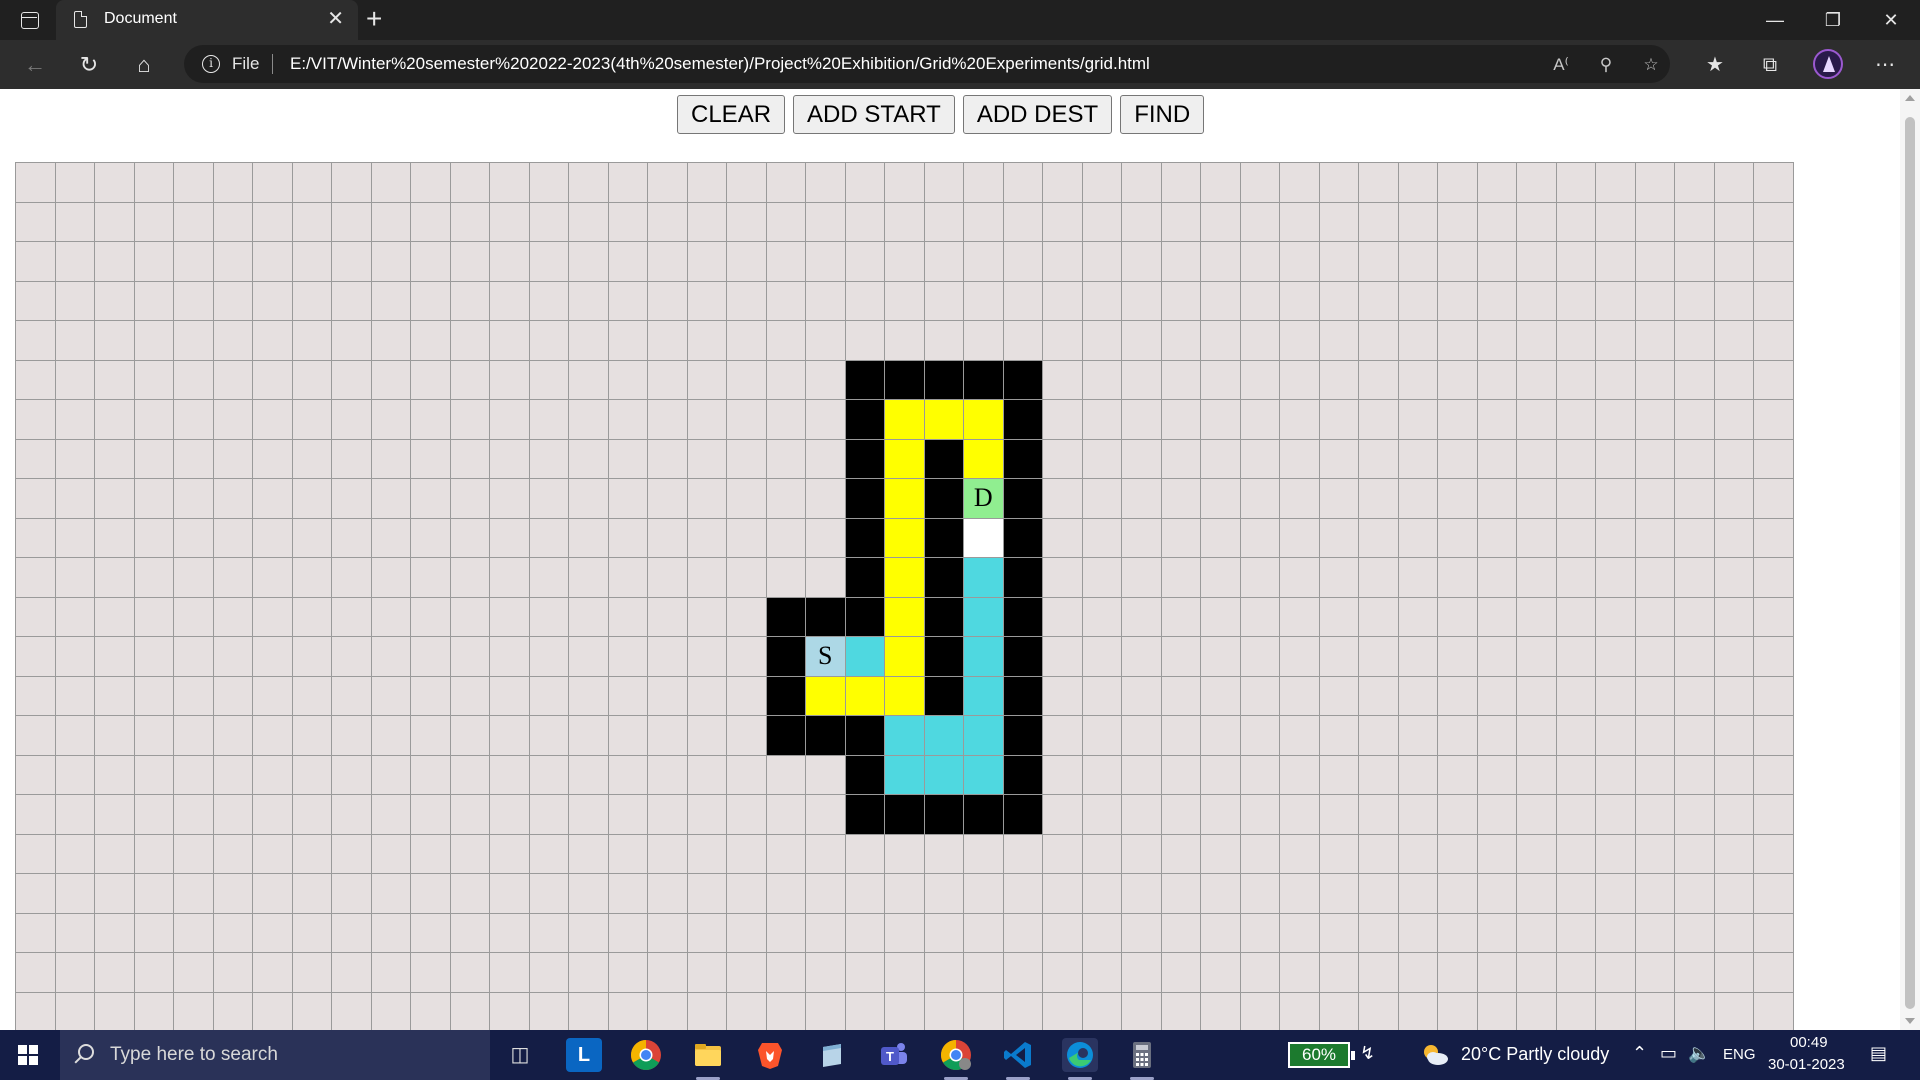 This screenshot has width=1920, height=1083. What do you see at coordinates (646, 1055) in the screenshot?
I see `chrome-icon` at bounding box center [646, 1055].